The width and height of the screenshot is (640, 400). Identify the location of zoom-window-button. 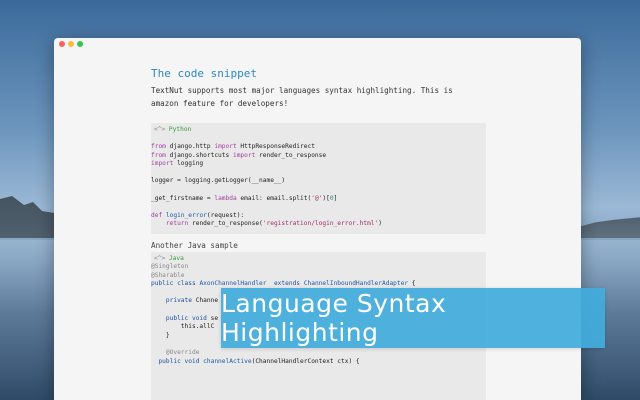
(80, 44).